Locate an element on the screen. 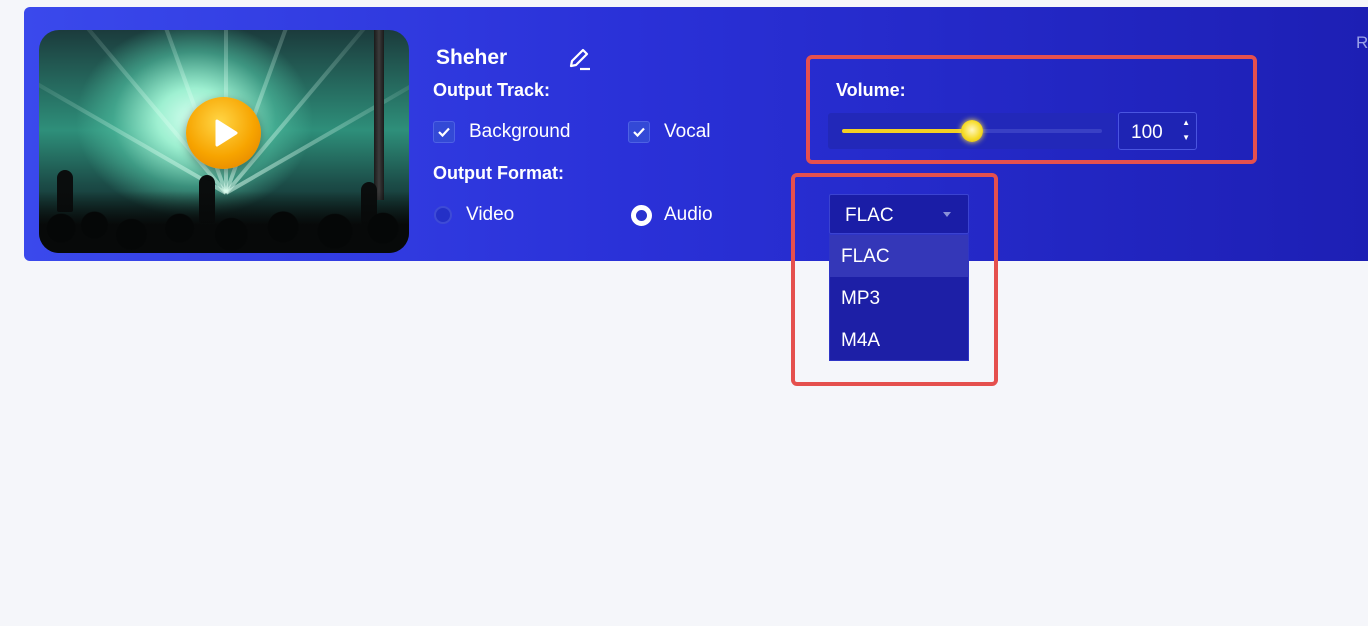  volume-value: 100 is located at coordinates (1147, 132).